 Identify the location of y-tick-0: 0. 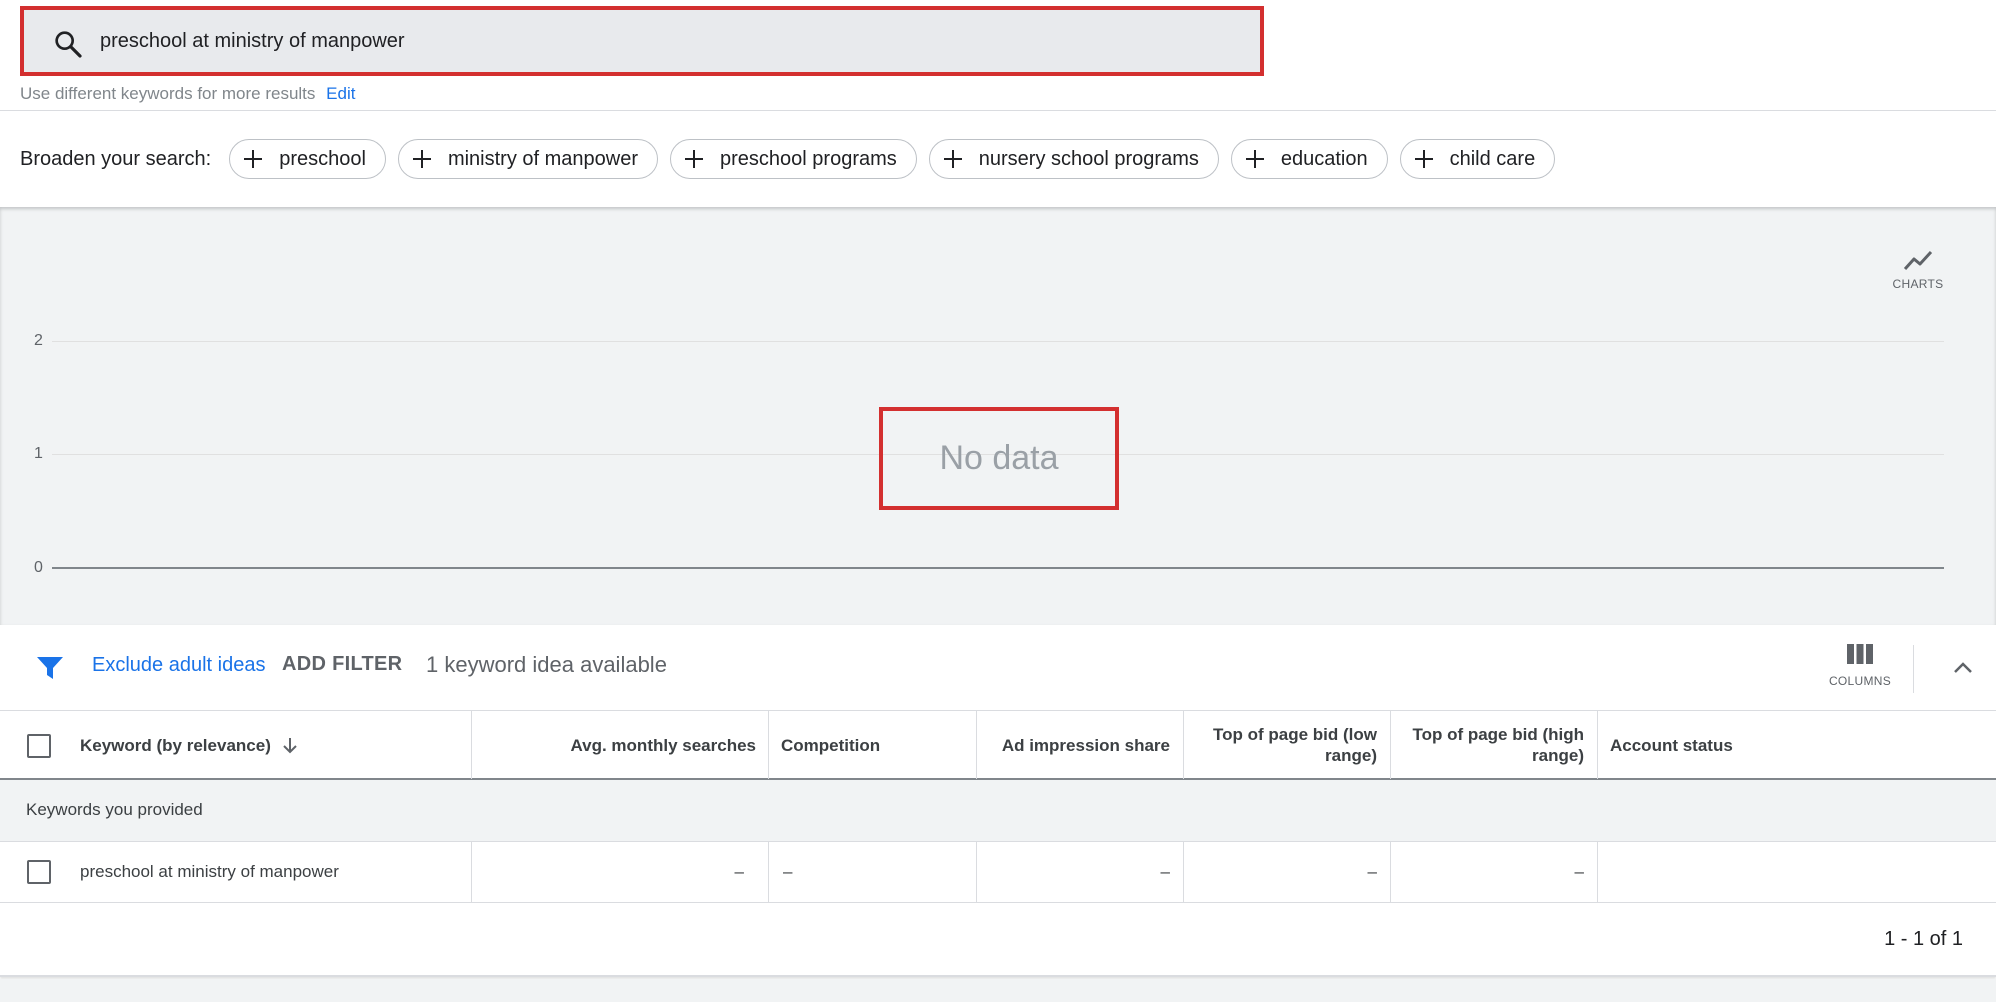
(38, 567).